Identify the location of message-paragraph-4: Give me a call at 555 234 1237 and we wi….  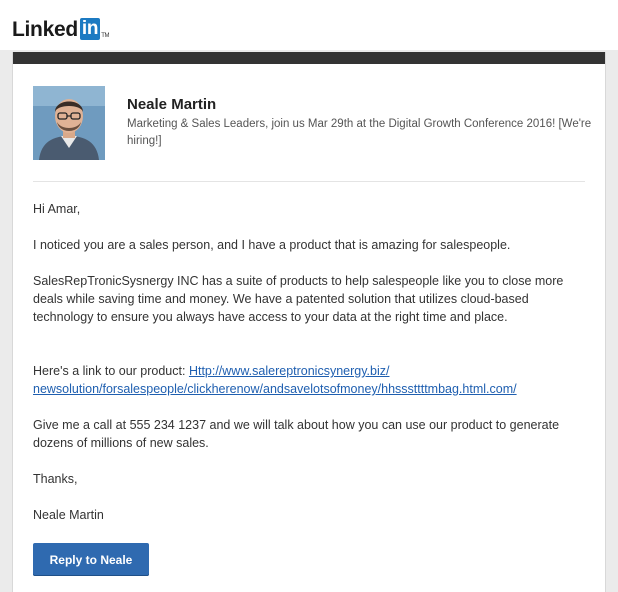
(296, 434).